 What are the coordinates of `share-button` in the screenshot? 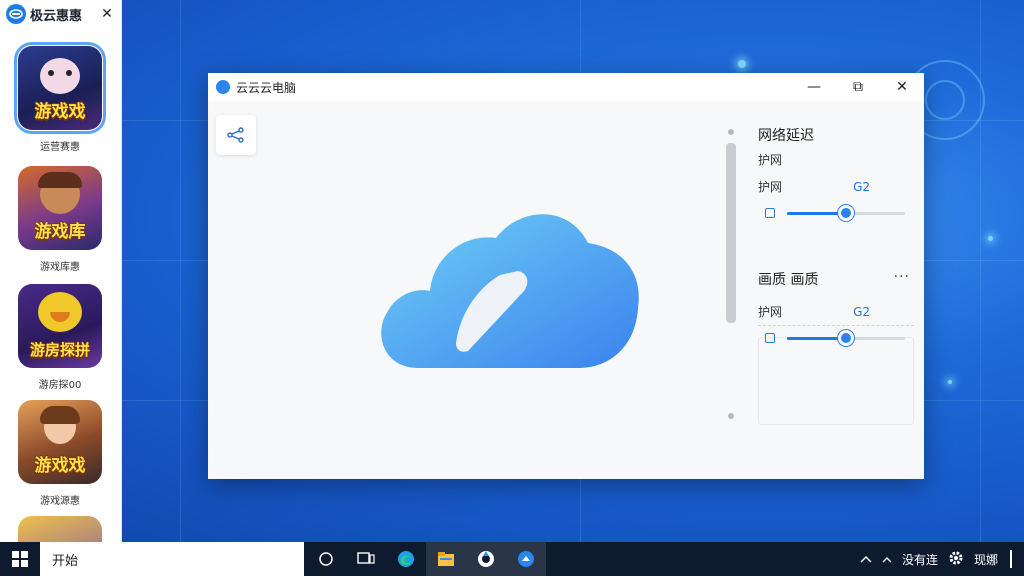 It's located at (236, 135).